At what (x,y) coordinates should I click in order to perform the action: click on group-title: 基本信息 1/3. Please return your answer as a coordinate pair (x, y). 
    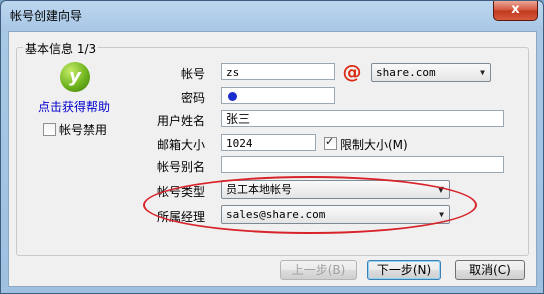
    Looking at the image, I should click on (61, 48).